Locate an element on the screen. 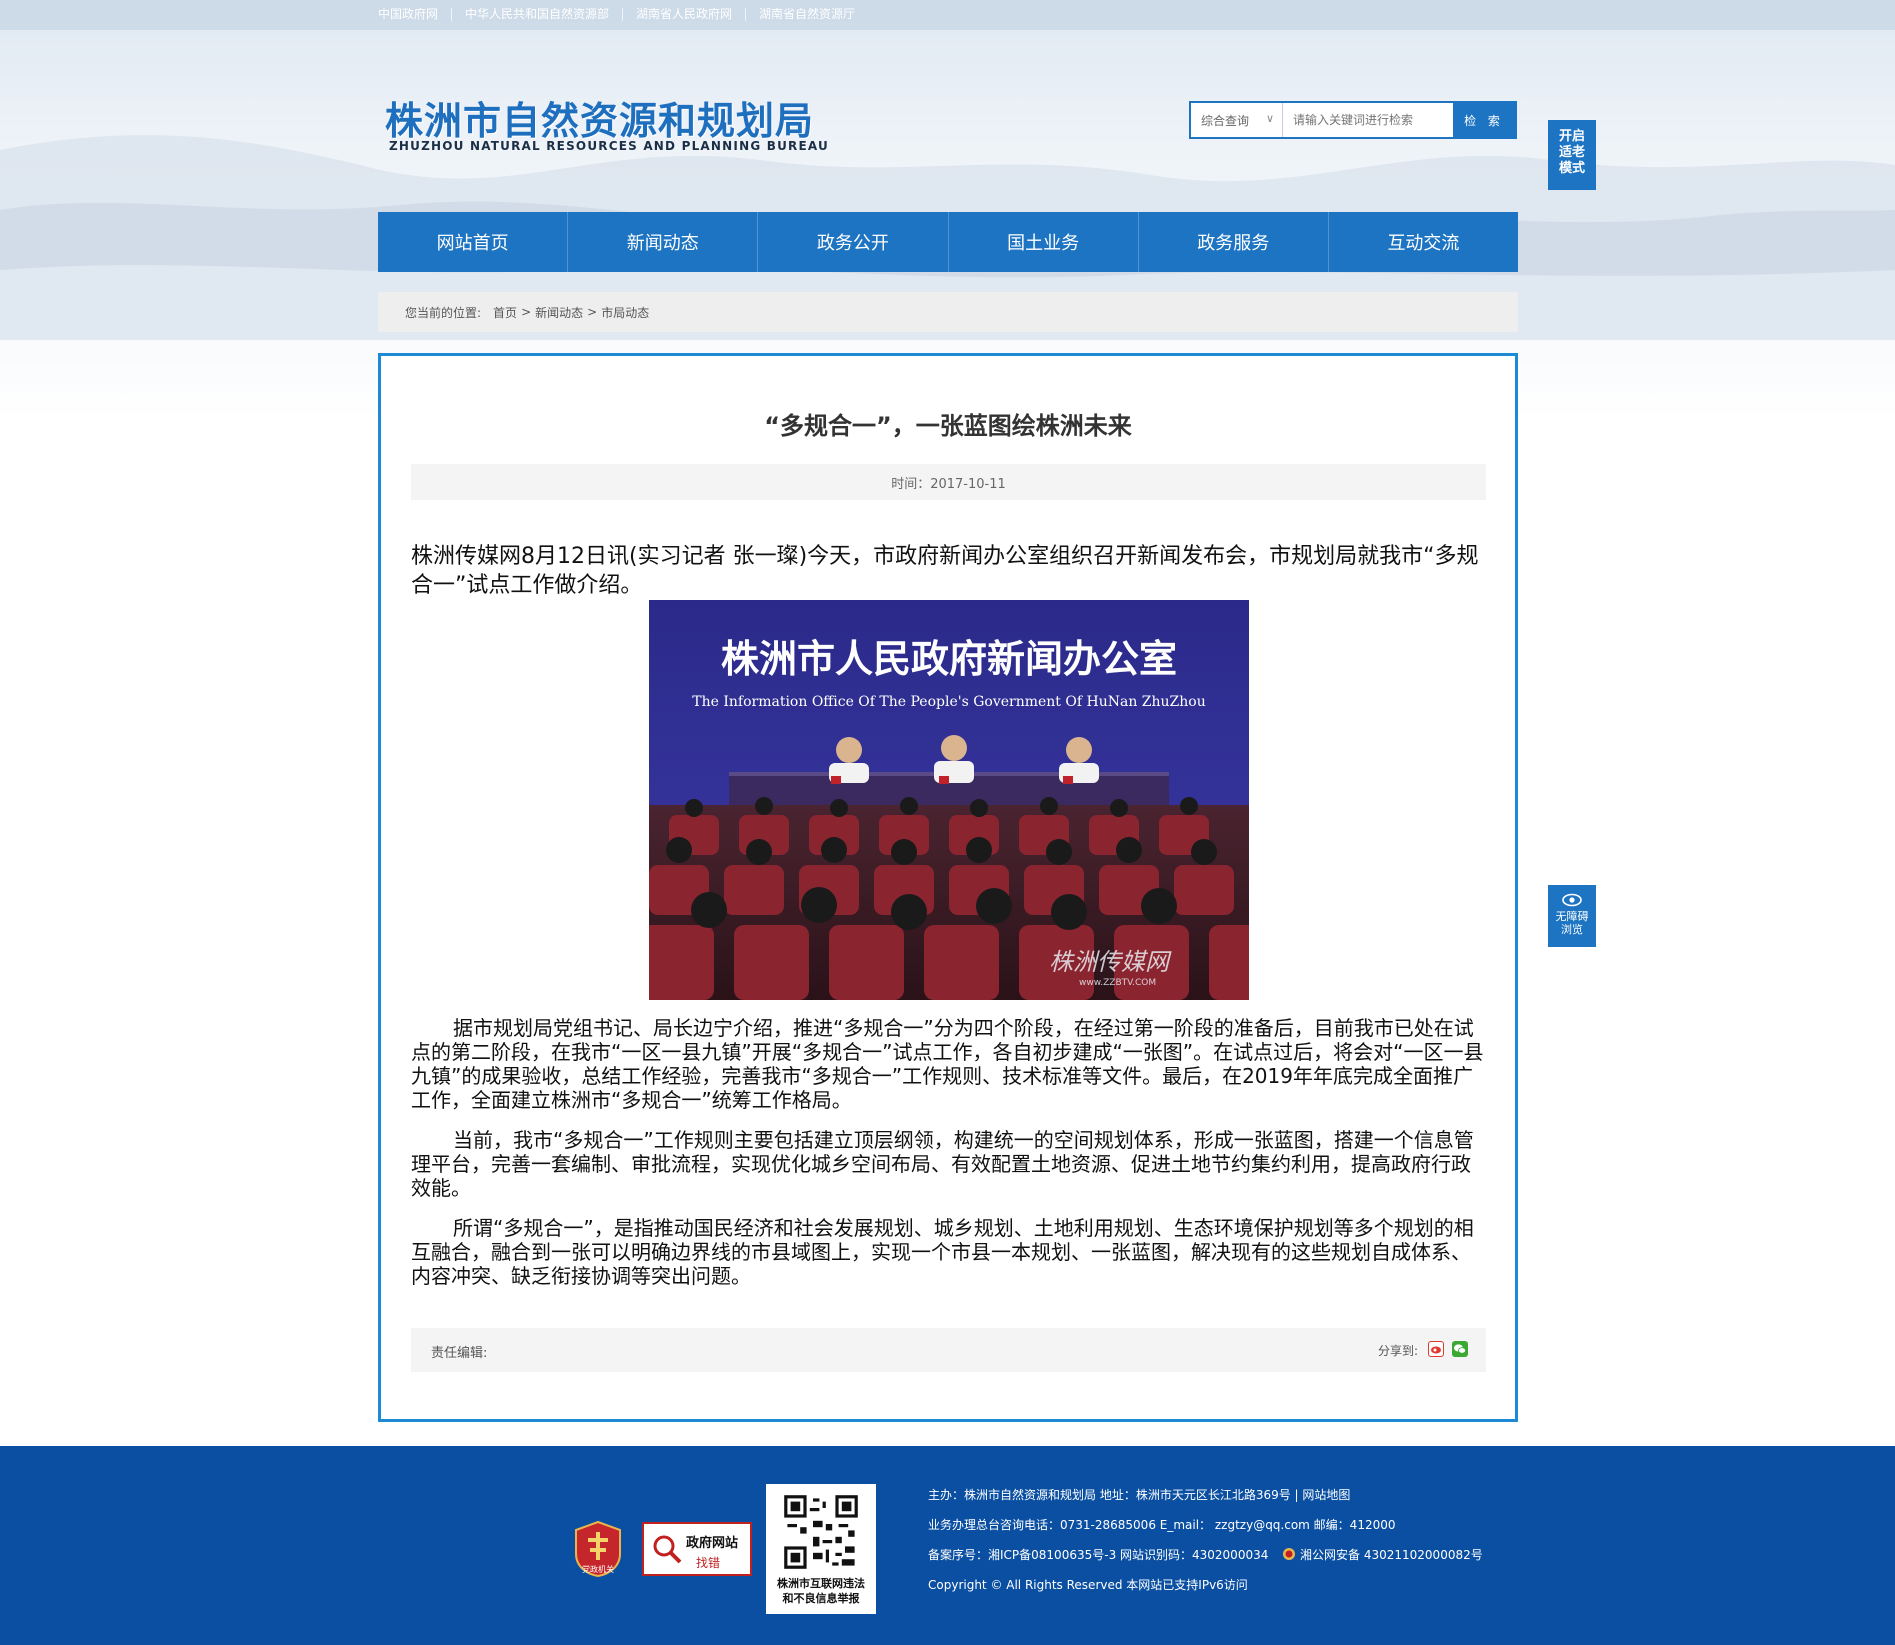 The height and width of the screenshot is (1645, 1895). party-gov-emblem-icon: 党政机关 is located at coordinates (598, 1549).